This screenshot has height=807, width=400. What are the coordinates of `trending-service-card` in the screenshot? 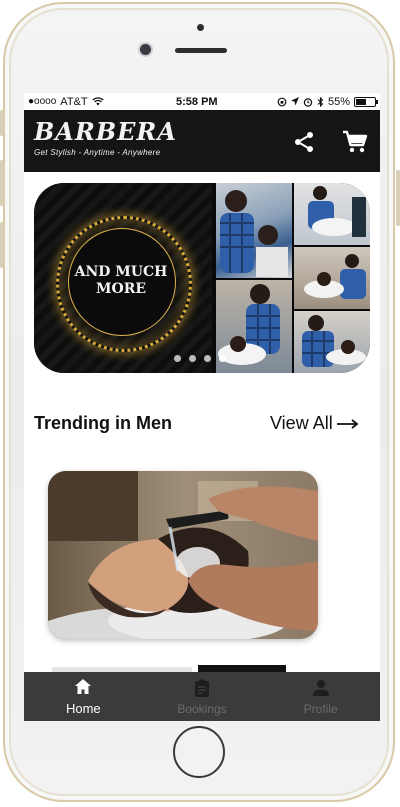 It's located at (183, 555).